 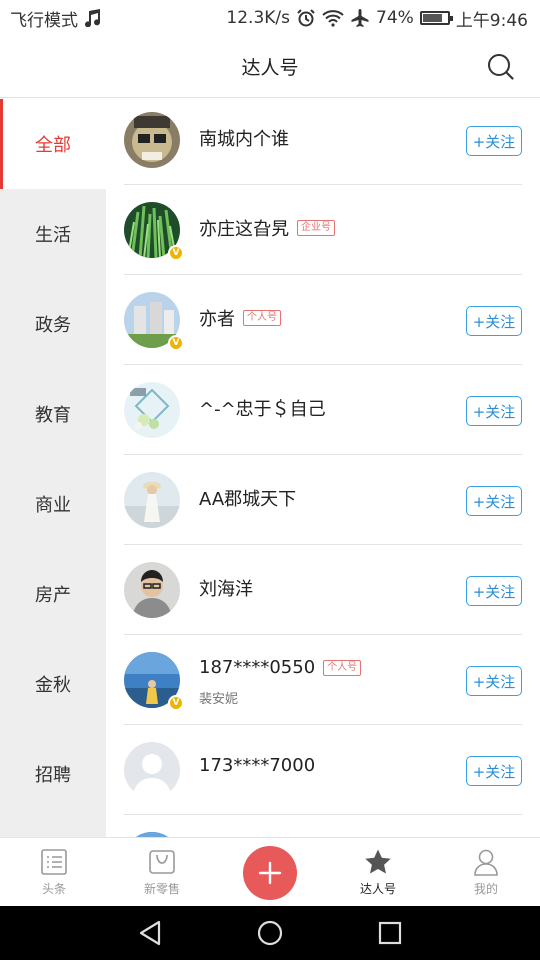 I want to click on category-label: 商业, so click(x=53, y=505).